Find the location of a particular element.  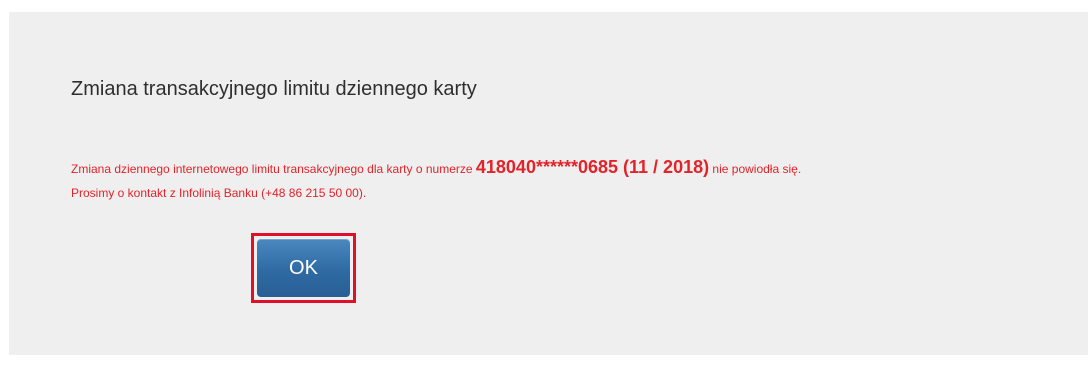

error-message-suffix: nie powiodła się. is located at coordinates (755, 169).